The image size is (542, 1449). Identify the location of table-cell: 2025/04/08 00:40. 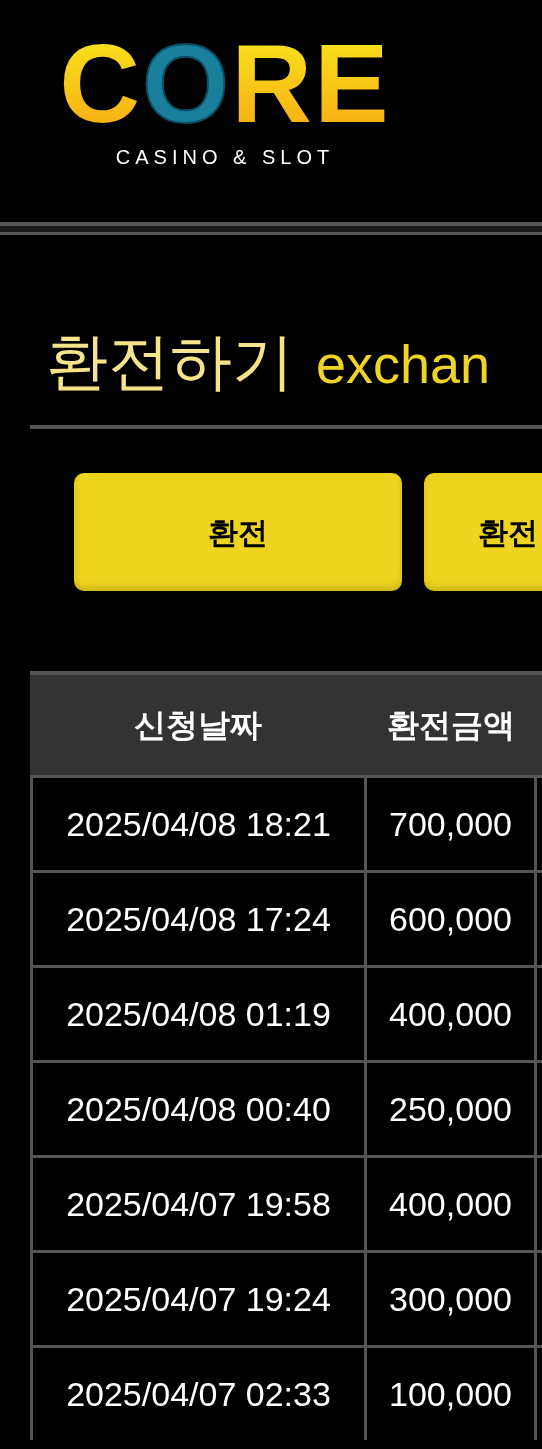
(198, 1109).